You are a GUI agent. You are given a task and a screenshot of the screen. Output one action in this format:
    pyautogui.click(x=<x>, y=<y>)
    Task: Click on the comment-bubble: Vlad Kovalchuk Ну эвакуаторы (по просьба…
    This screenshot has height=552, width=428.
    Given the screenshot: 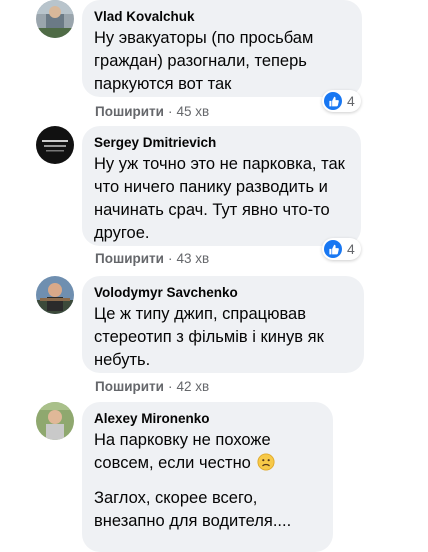 What is the action you would take?
    pyautogui.click(x=222, y=48)
    